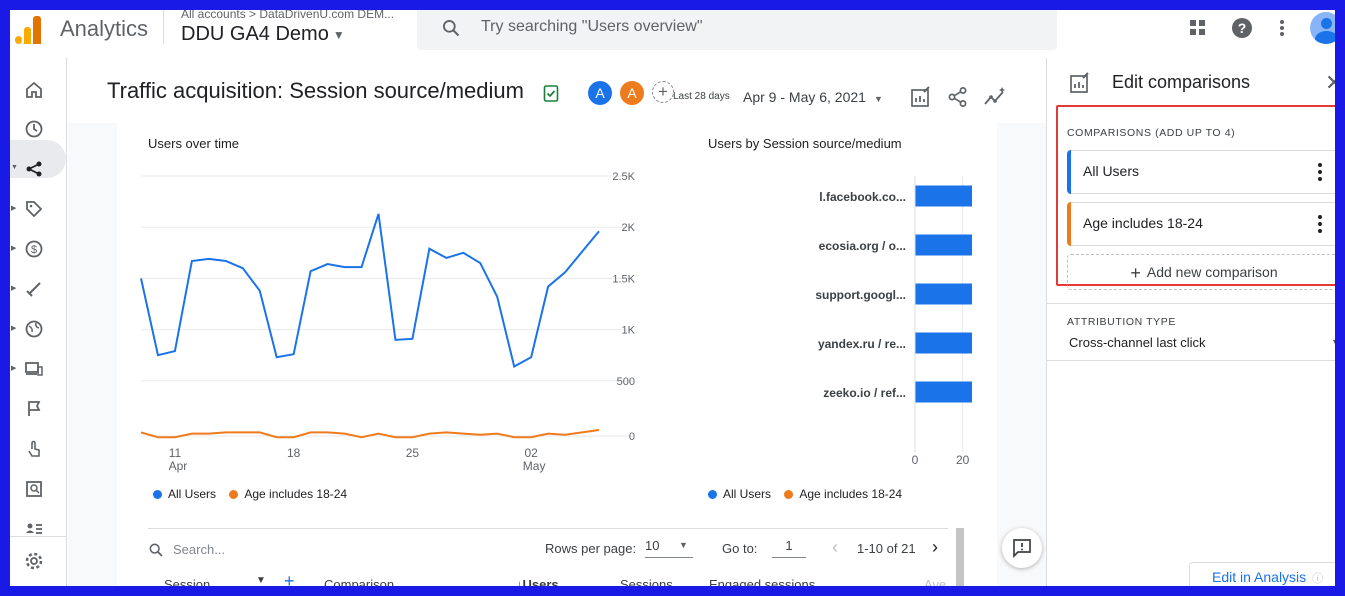 The height and width of the screenshot is (596, 1345). I want to click on date-range-text: Apr 9 - May 6, 2021, so click(804, 97).